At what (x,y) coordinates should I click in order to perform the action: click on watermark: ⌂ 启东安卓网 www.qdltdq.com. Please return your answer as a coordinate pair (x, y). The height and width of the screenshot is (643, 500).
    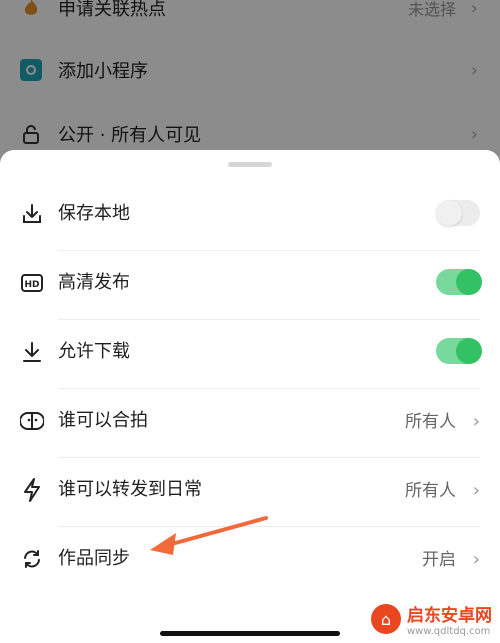
    Looking at the image, I should click on (431, 619).